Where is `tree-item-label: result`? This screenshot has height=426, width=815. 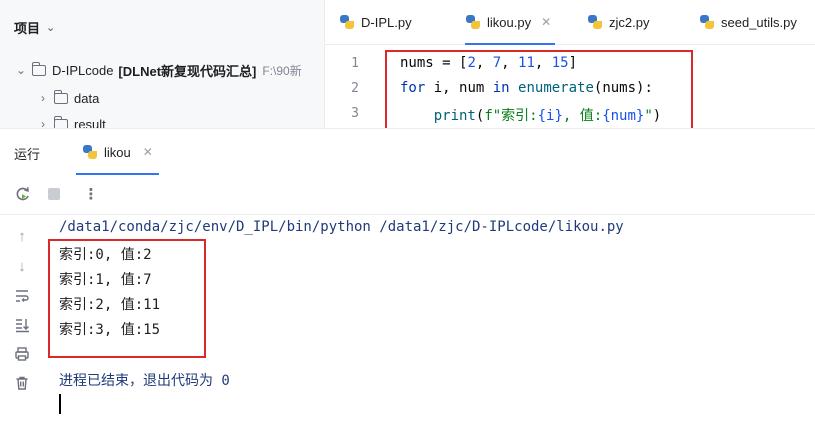
tree-item-label: result is located at coordinates (90, 122).